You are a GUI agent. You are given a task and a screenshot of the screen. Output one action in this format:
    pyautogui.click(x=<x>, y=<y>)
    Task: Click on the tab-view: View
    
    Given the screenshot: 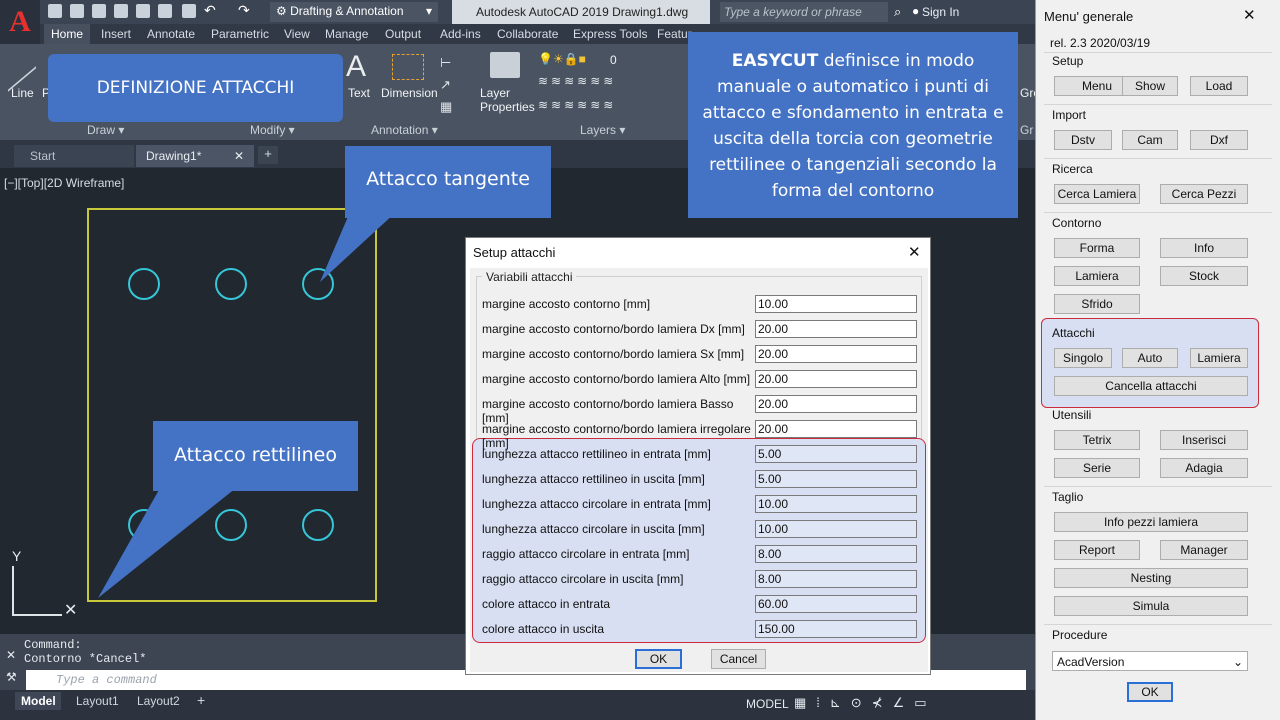 What is the action you would take?
    pyautogui.click(x=297, y=34)
    